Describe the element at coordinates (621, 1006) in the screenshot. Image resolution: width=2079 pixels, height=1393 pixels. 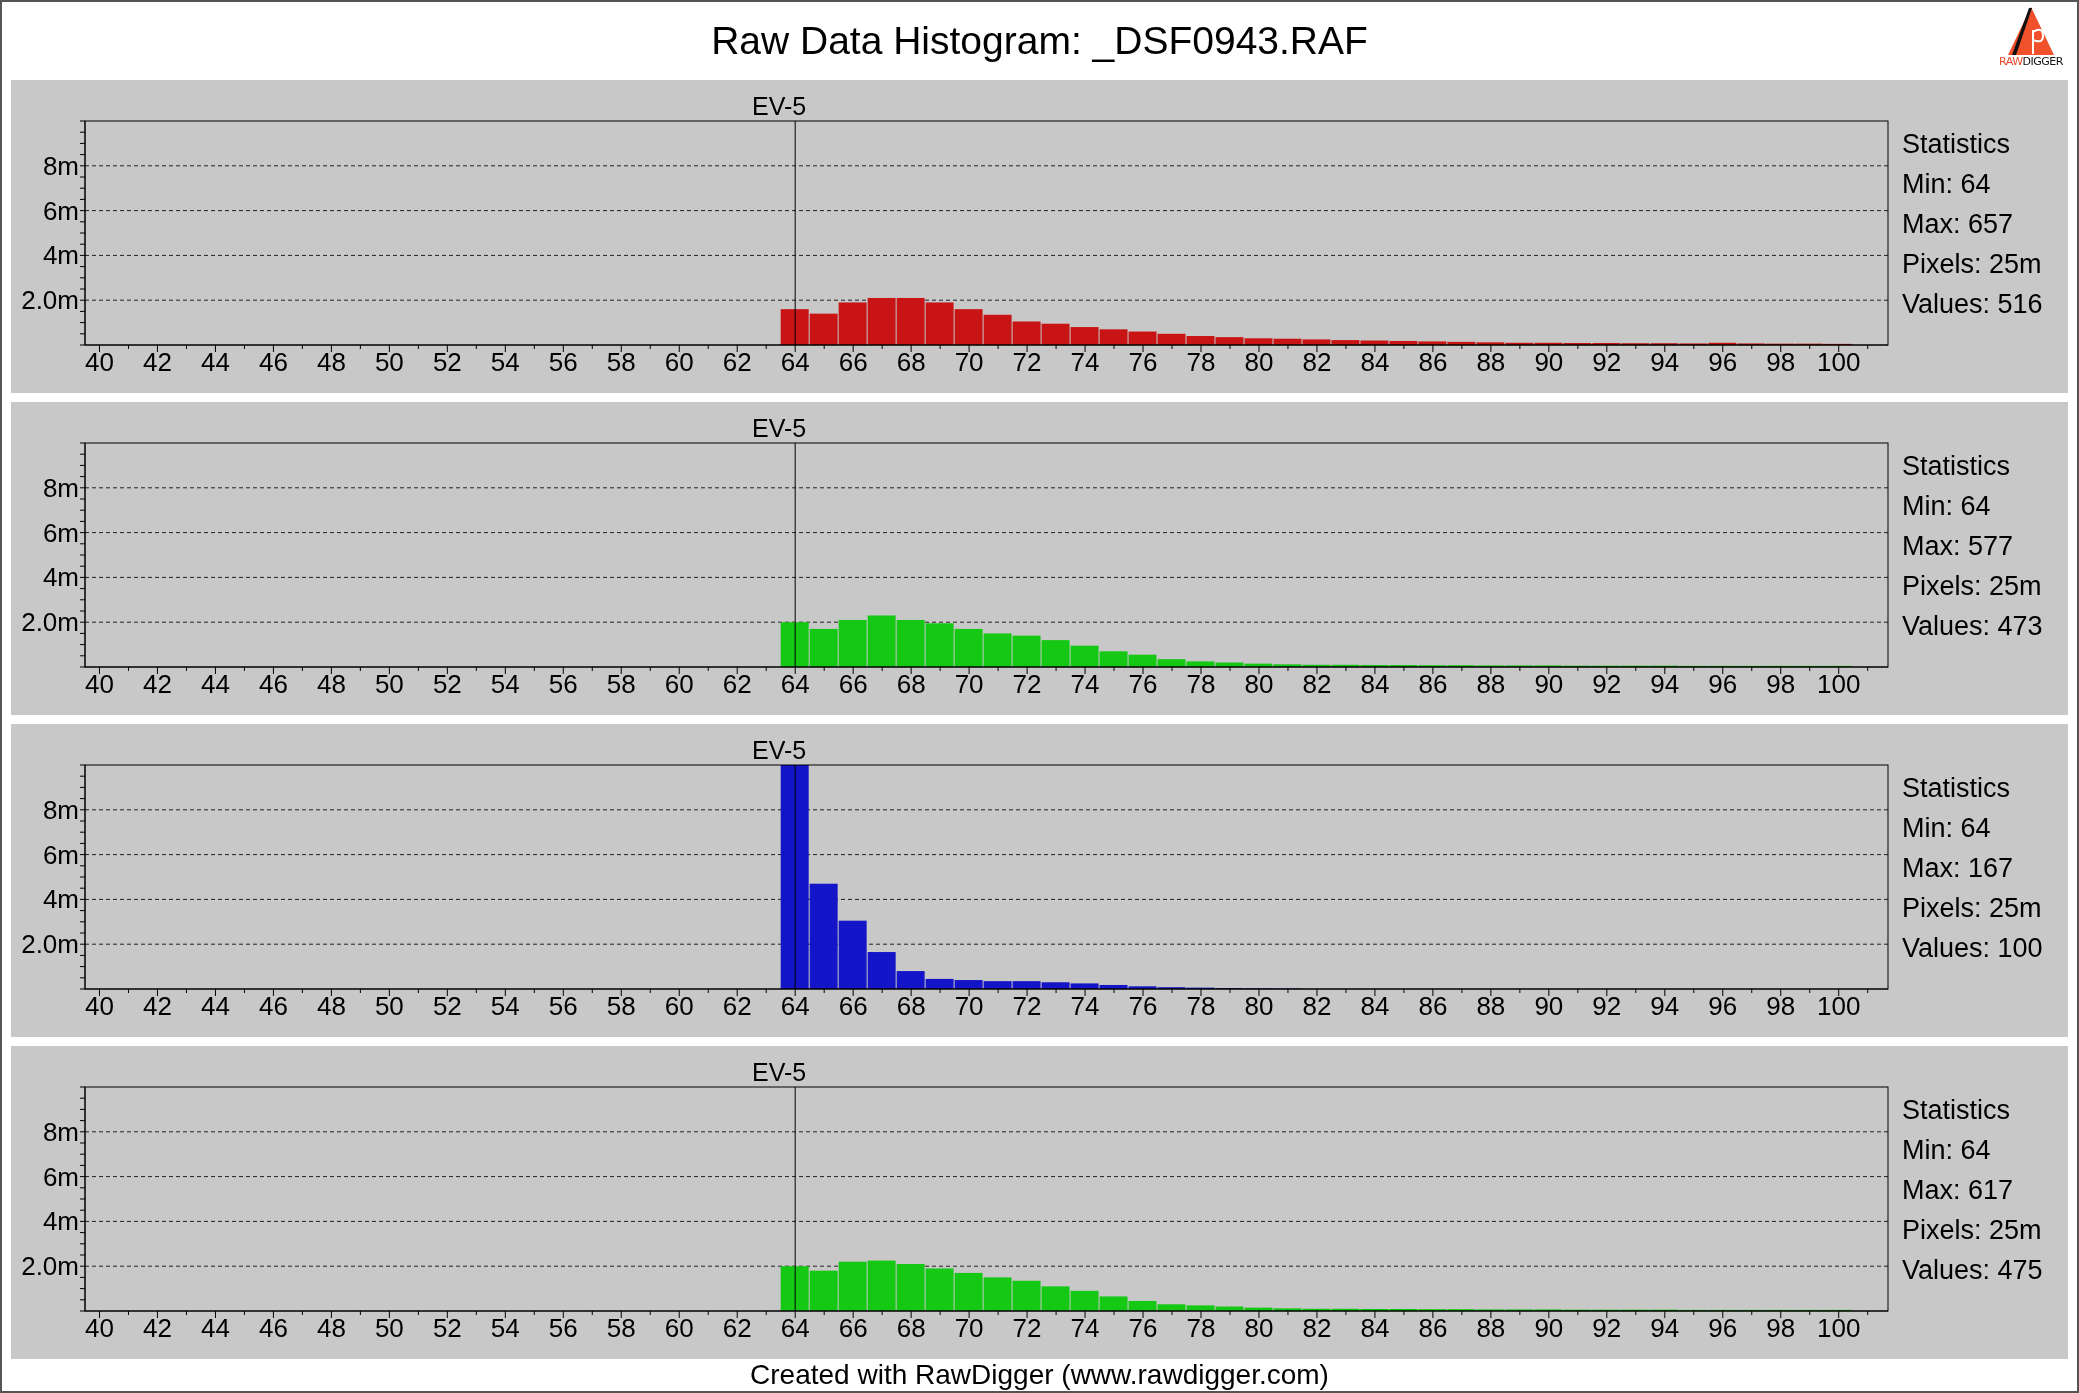
I see `x-tick-label: 58` at that location.